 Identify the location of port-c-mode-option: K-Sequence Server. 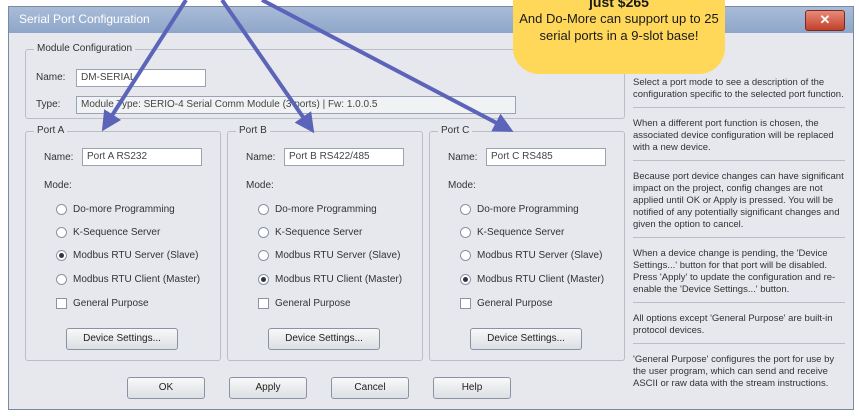
(512, 232).